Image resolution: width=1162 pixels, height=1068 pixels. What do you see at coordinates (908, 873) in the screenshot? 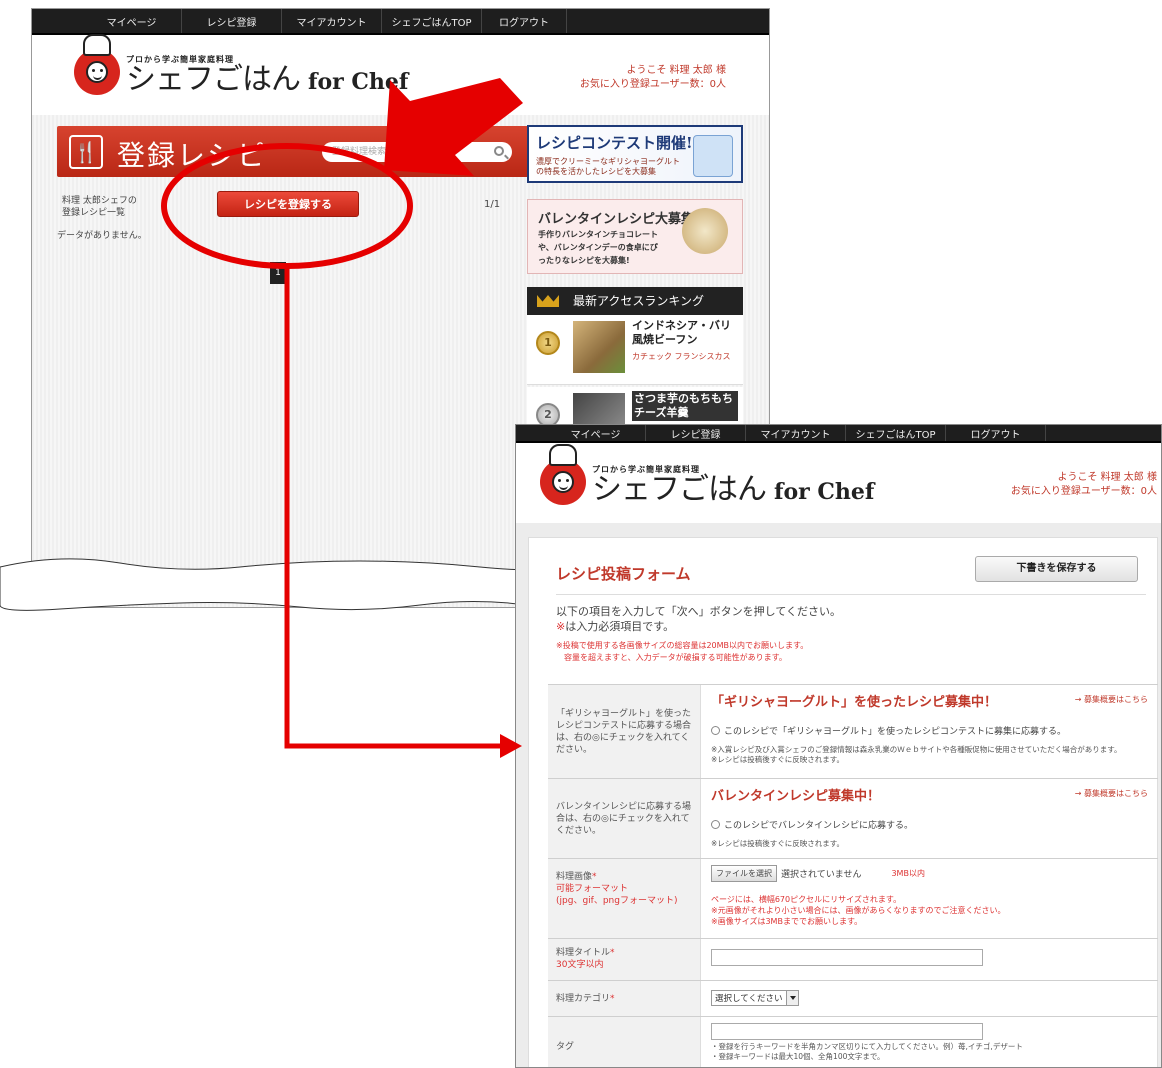
I see `file-size-limit: 3MB以内` at bounding box center [908, 873].